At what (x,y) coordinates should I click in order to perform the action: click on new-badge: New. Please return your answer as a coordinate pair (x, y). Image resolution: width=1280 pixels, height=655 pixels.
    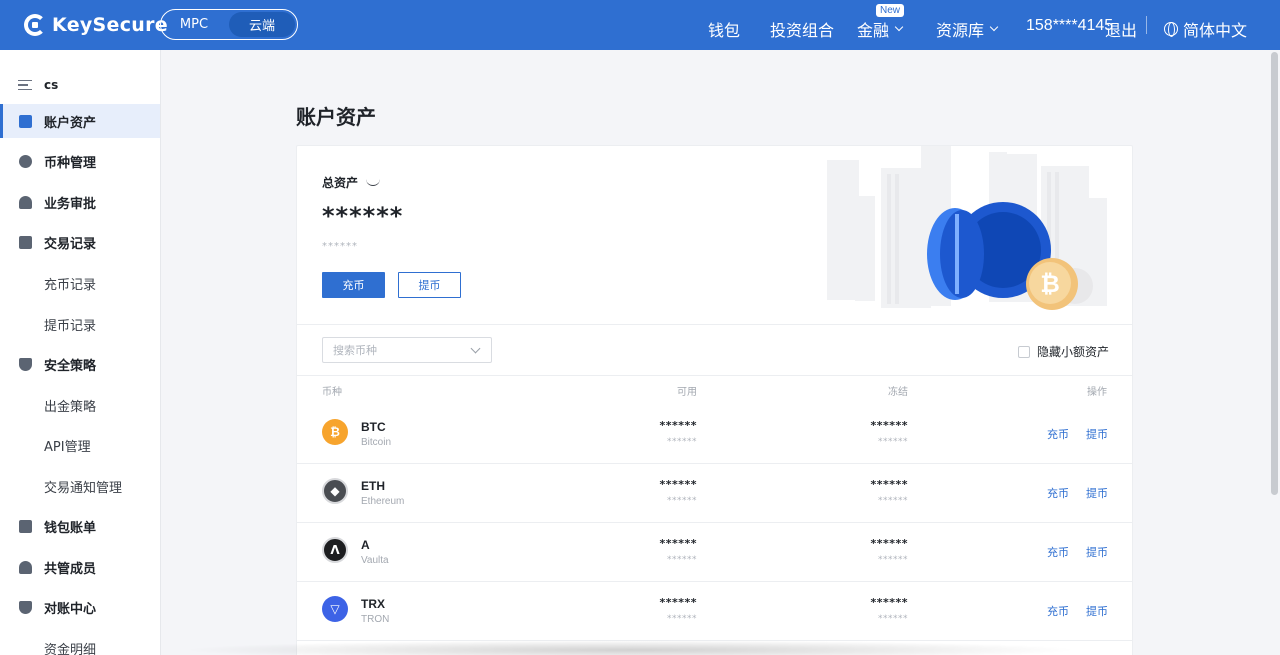
    Looking at the image, I should click on (890, 10).